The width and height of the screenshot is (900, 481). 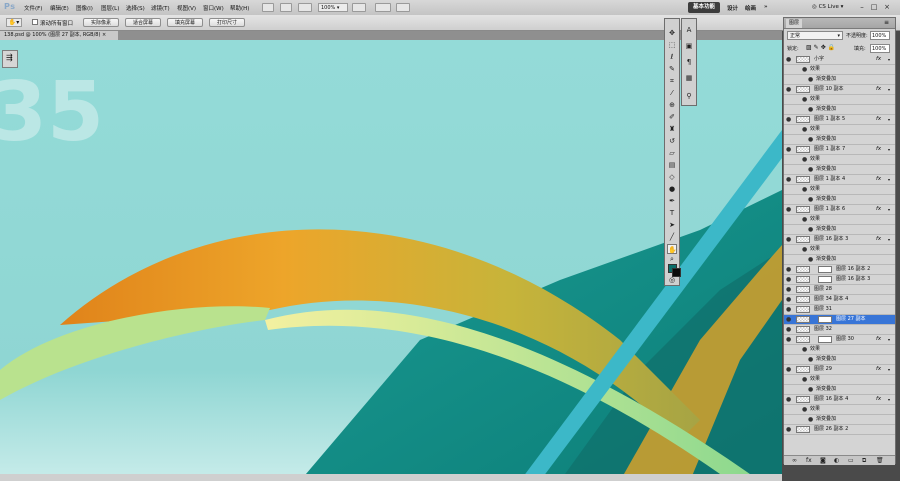 What do you see at coordinates (839, 210) in the screenshot?
I see `layer-row: ● 图层 1 副本 6 fx ▾` at bounding box center [839, 210].